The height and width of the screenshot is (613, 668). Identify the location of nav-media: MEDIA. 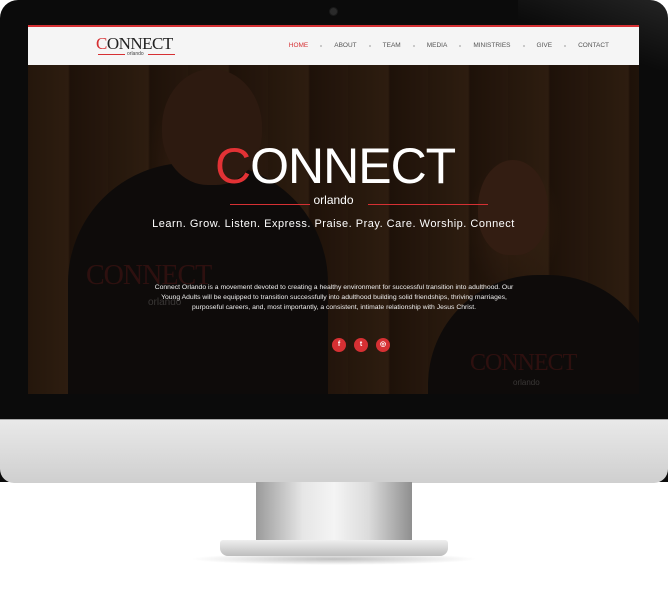
(437, 46).